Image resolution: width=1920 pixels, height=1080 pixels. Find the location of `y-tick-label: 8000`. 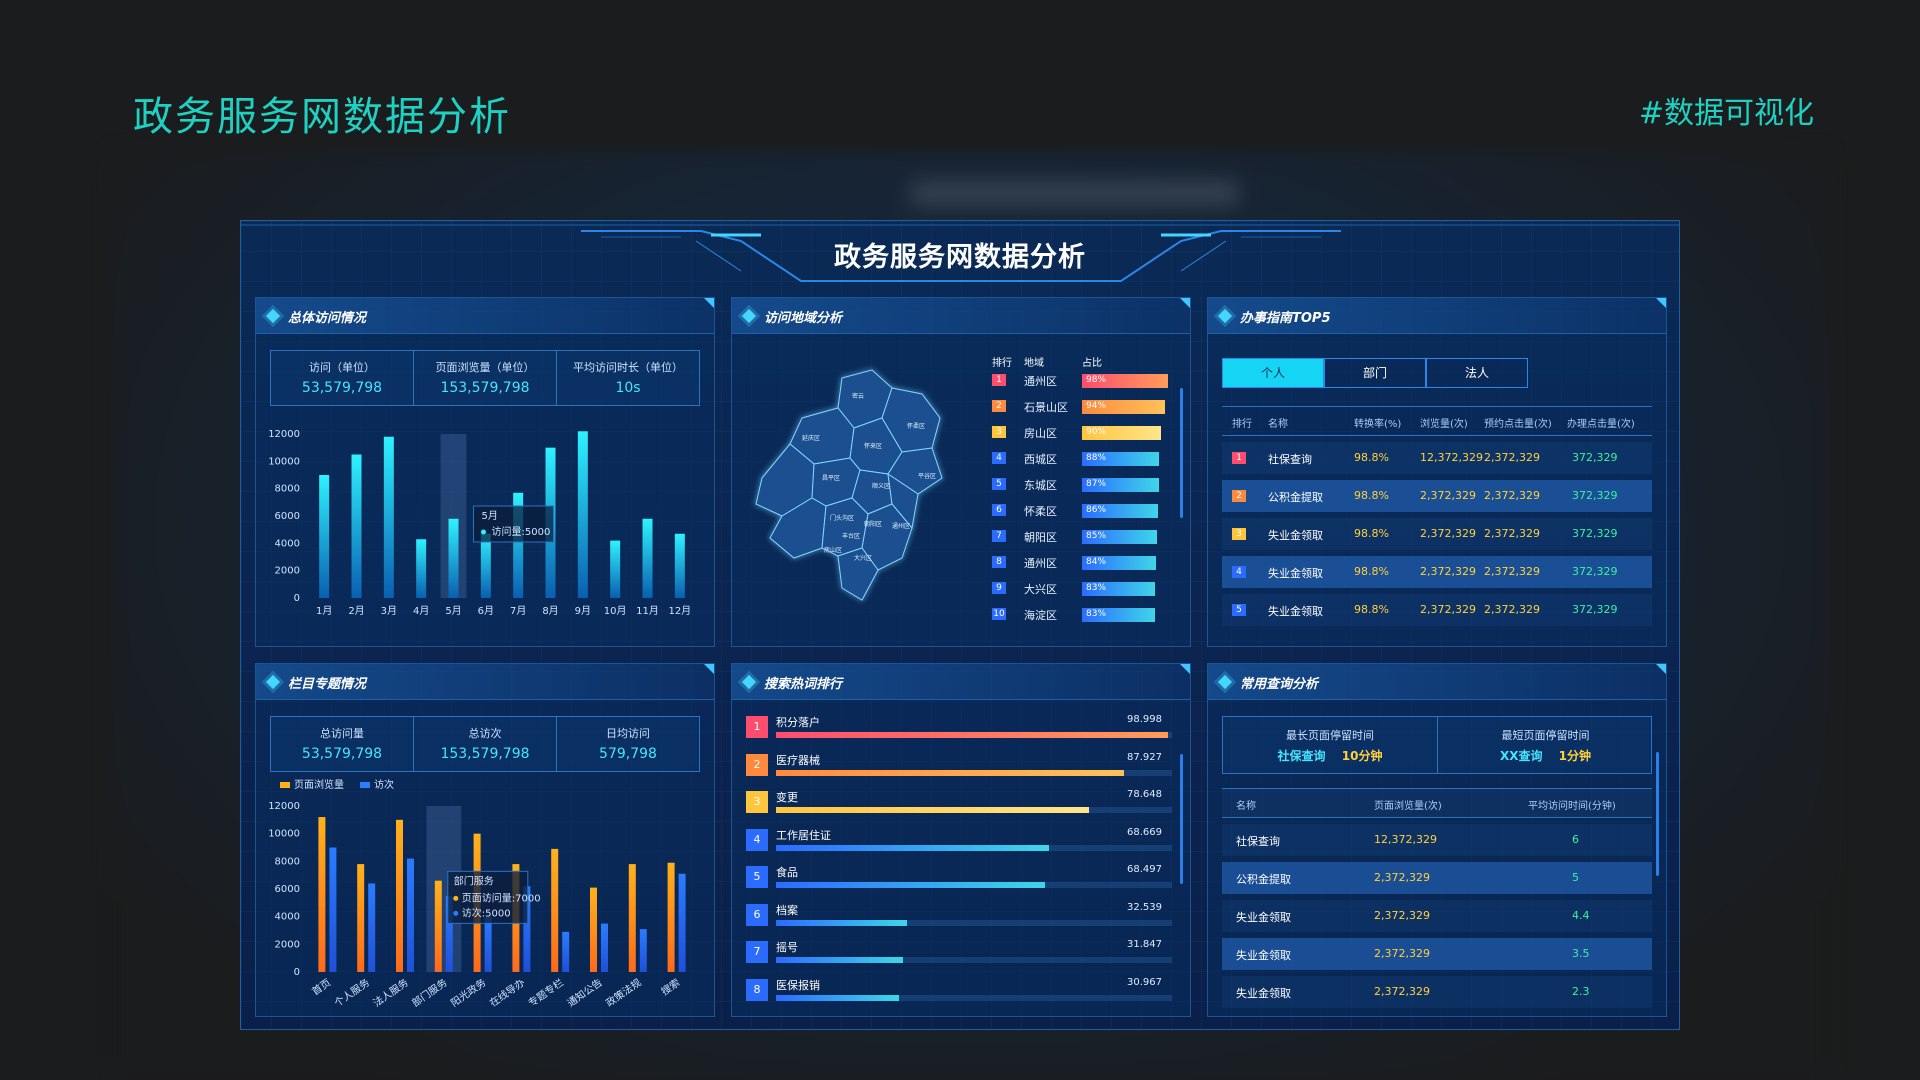

y-tick-label: 8000 is located at coordinates (287, 489).